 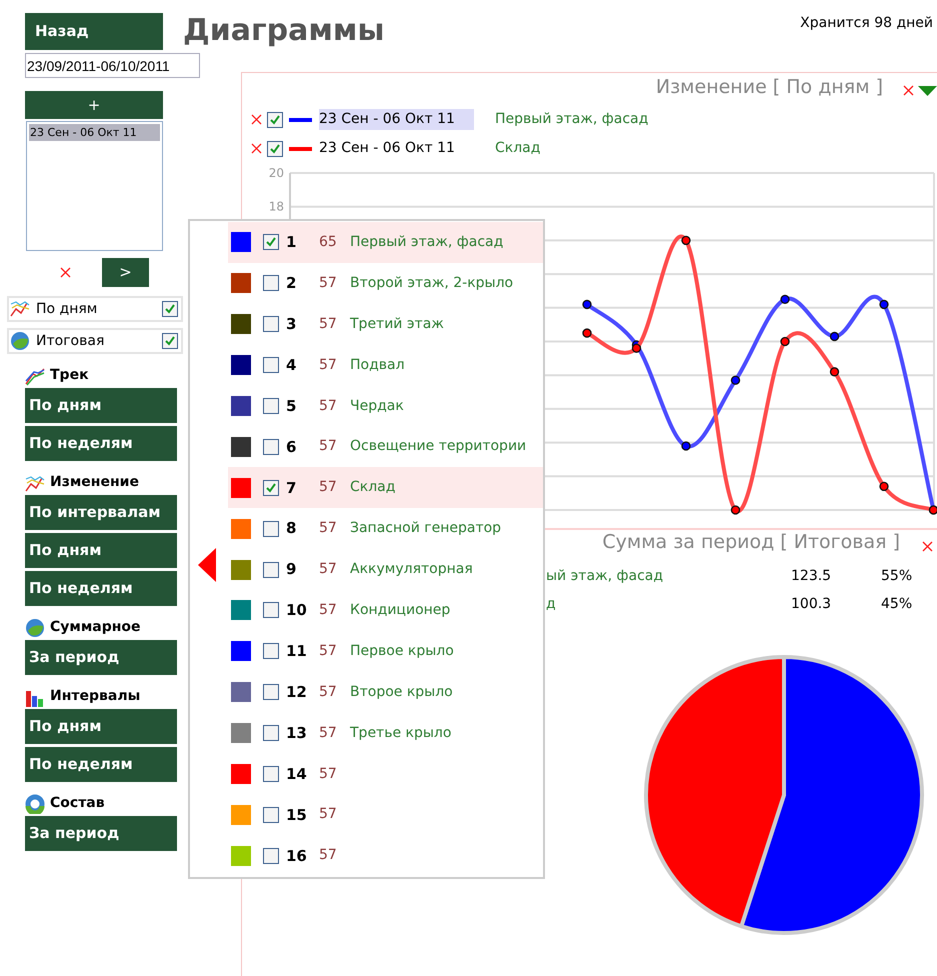 I want to click on item-row: 9 57 Аккумуляторная, so click(x=385, y=569).